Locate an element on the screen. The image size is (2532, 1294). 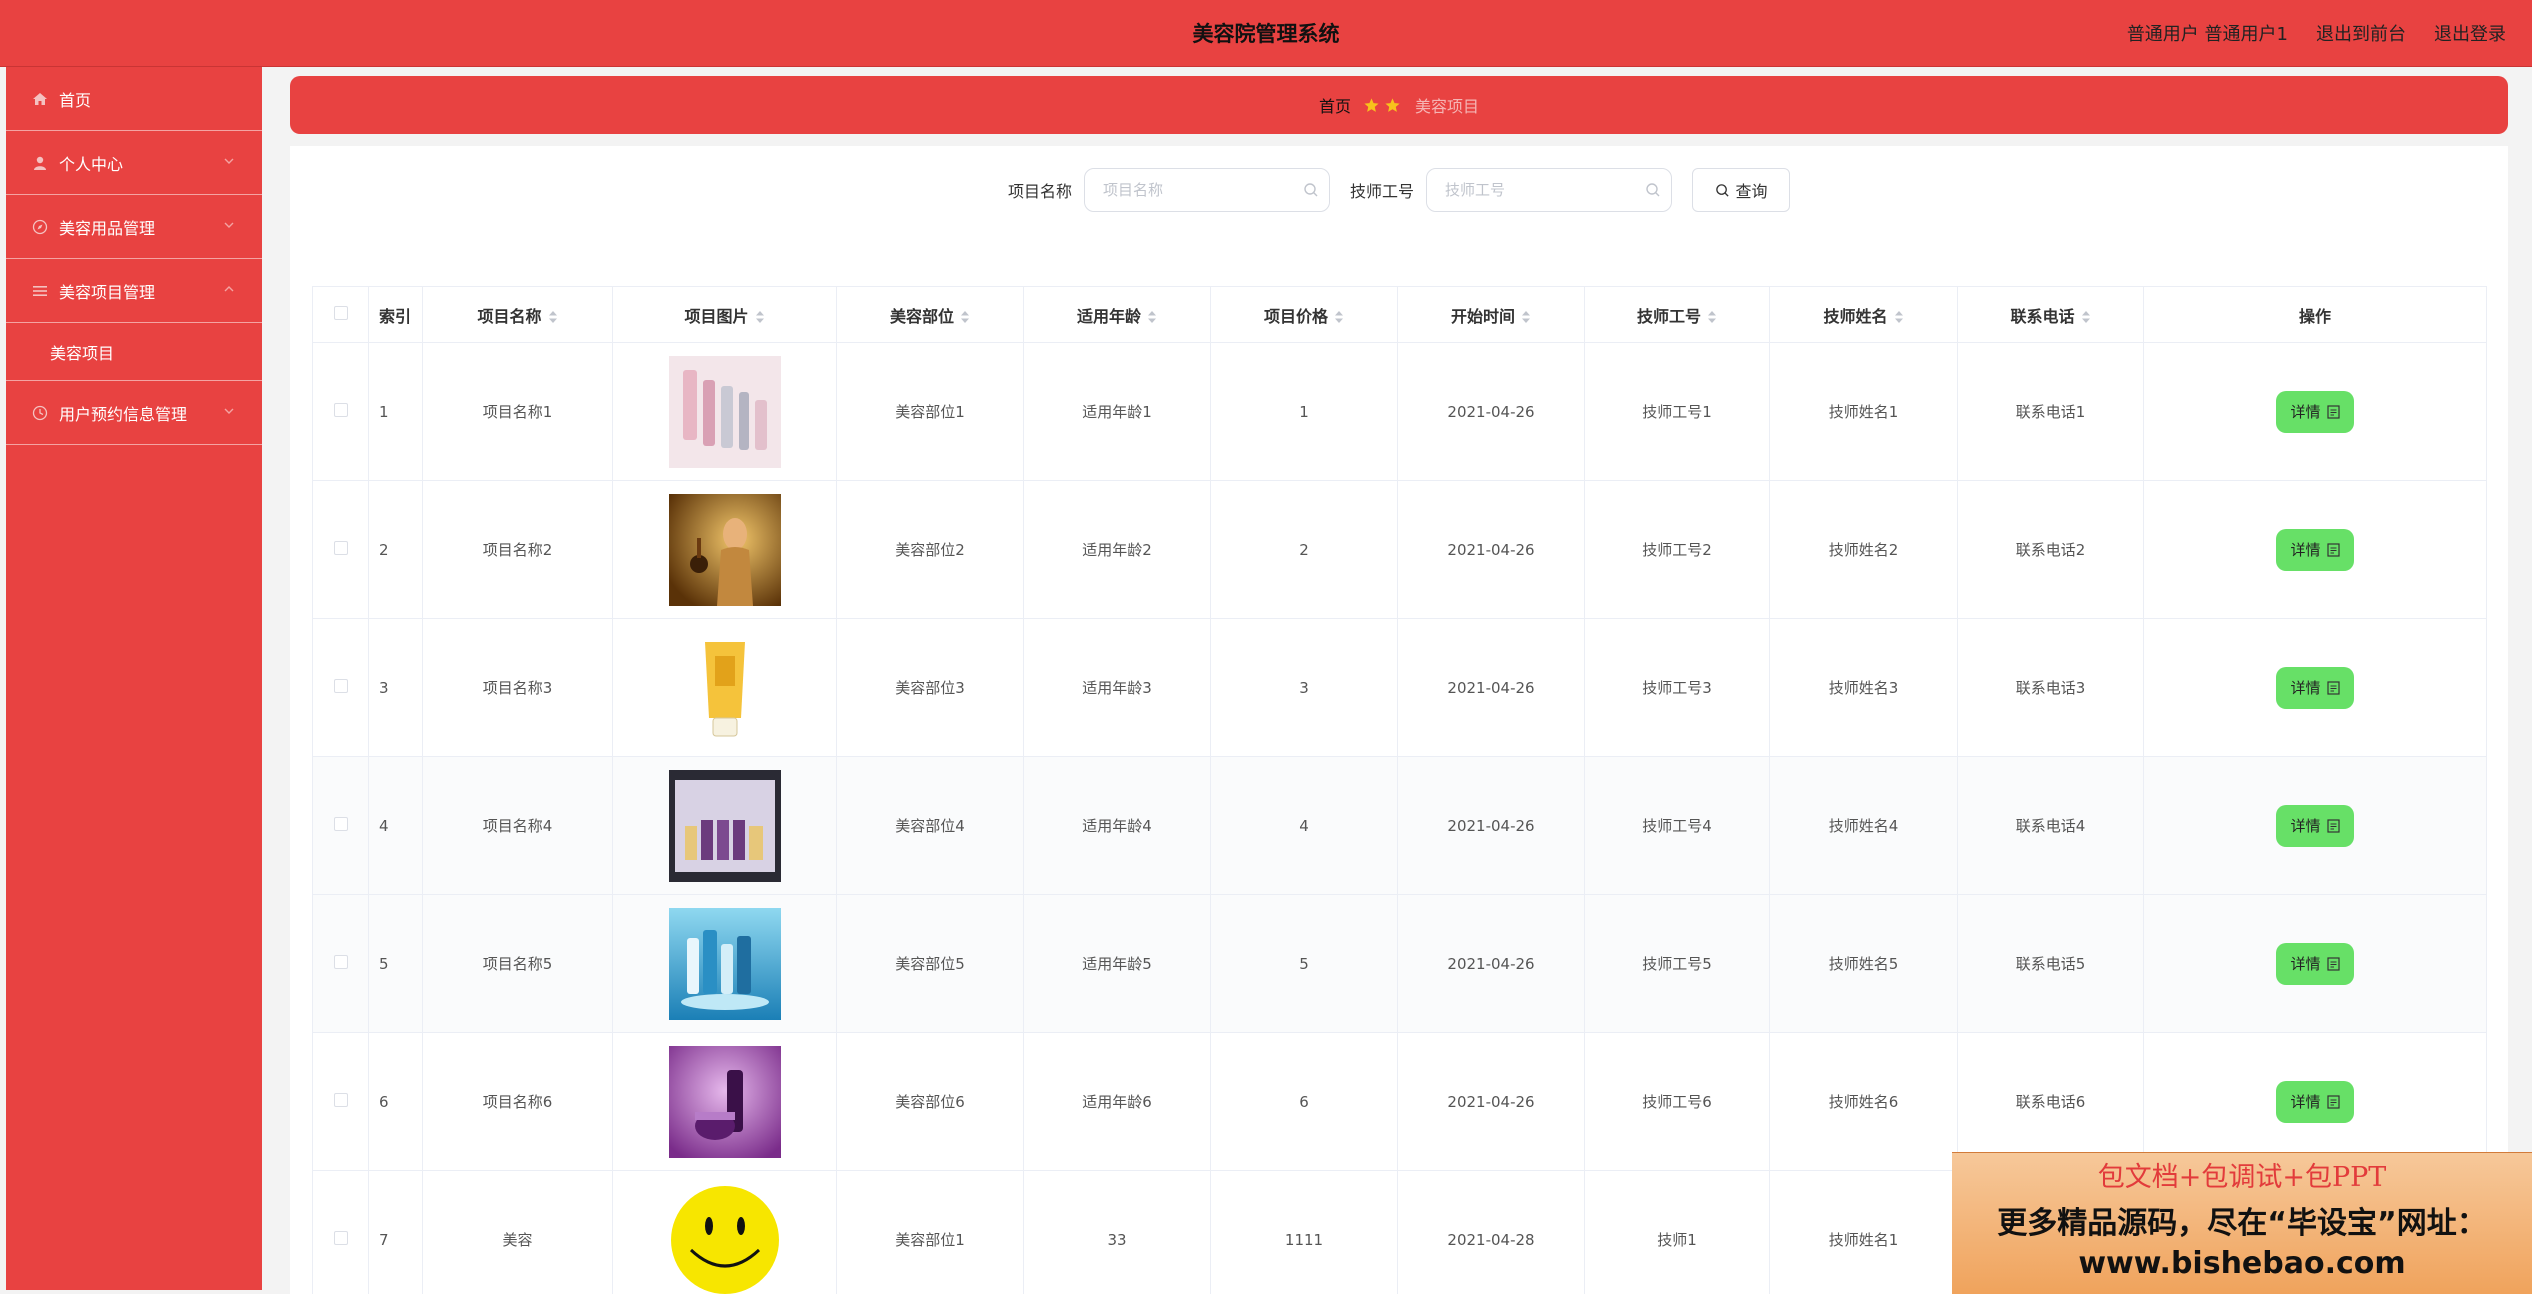
select-all-cell is located at coordinates (340, 314).